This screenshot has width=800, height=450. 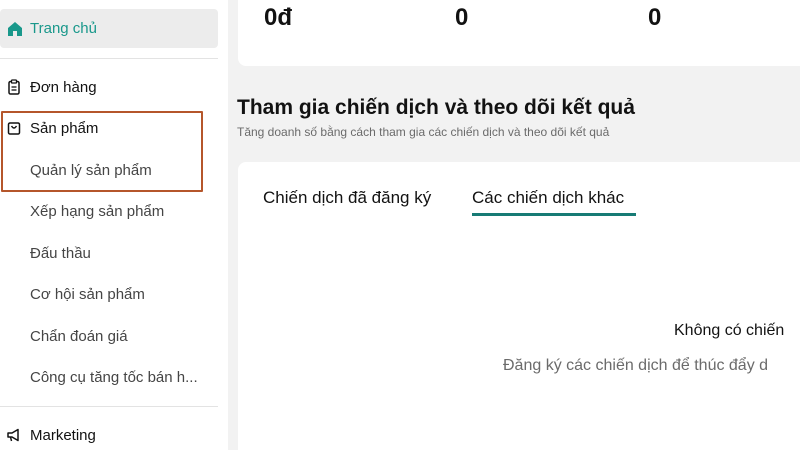 I want to click on clipboard-icon, so click(x=14, y=87).